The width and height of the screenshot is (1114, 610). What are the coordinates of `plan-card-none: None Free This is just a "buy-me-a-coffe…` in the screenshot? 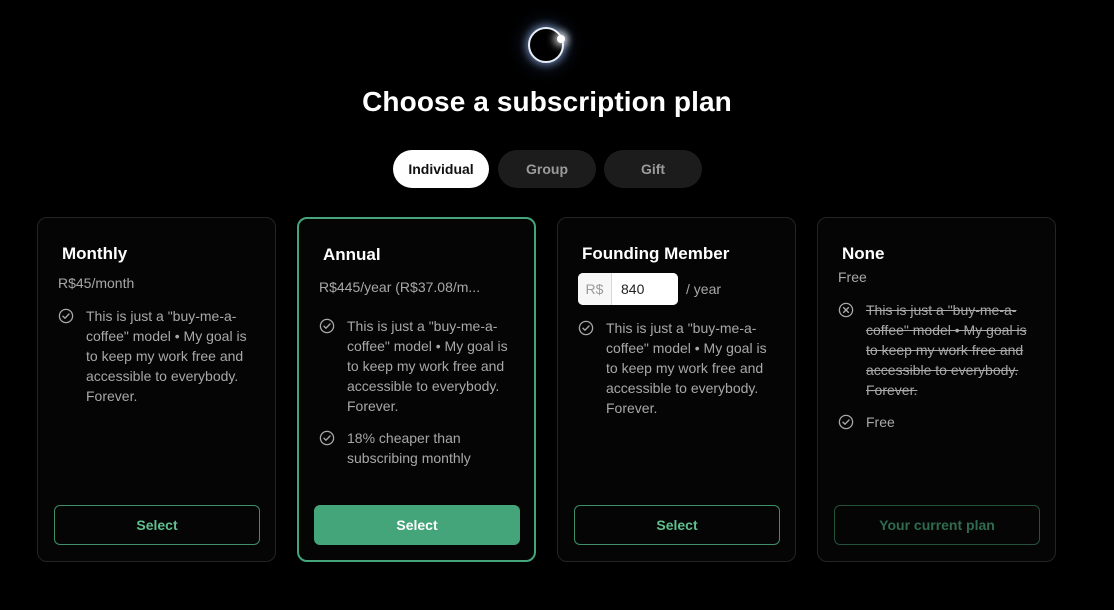 It's located at (936, 389).